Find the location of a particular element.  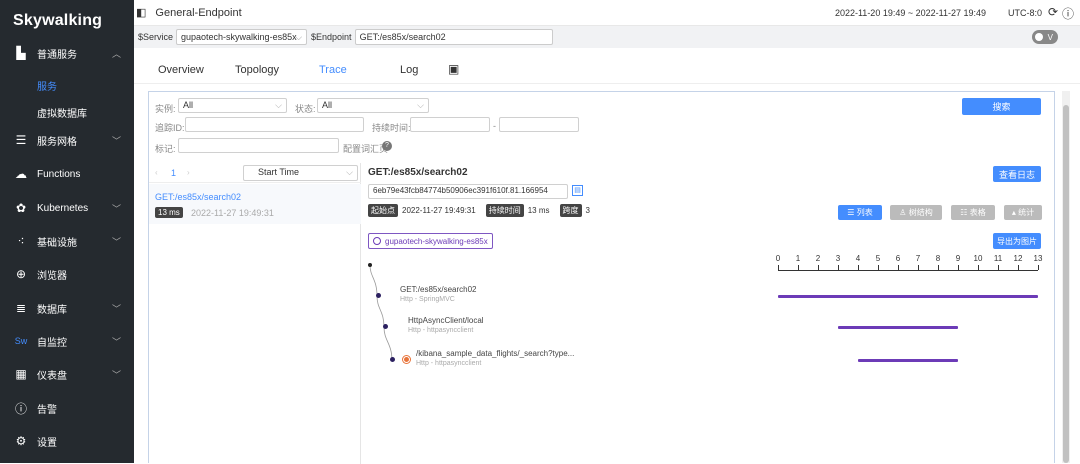

endpoint-select: GET:/es85x/search02 is located at coordinates (453, 37).